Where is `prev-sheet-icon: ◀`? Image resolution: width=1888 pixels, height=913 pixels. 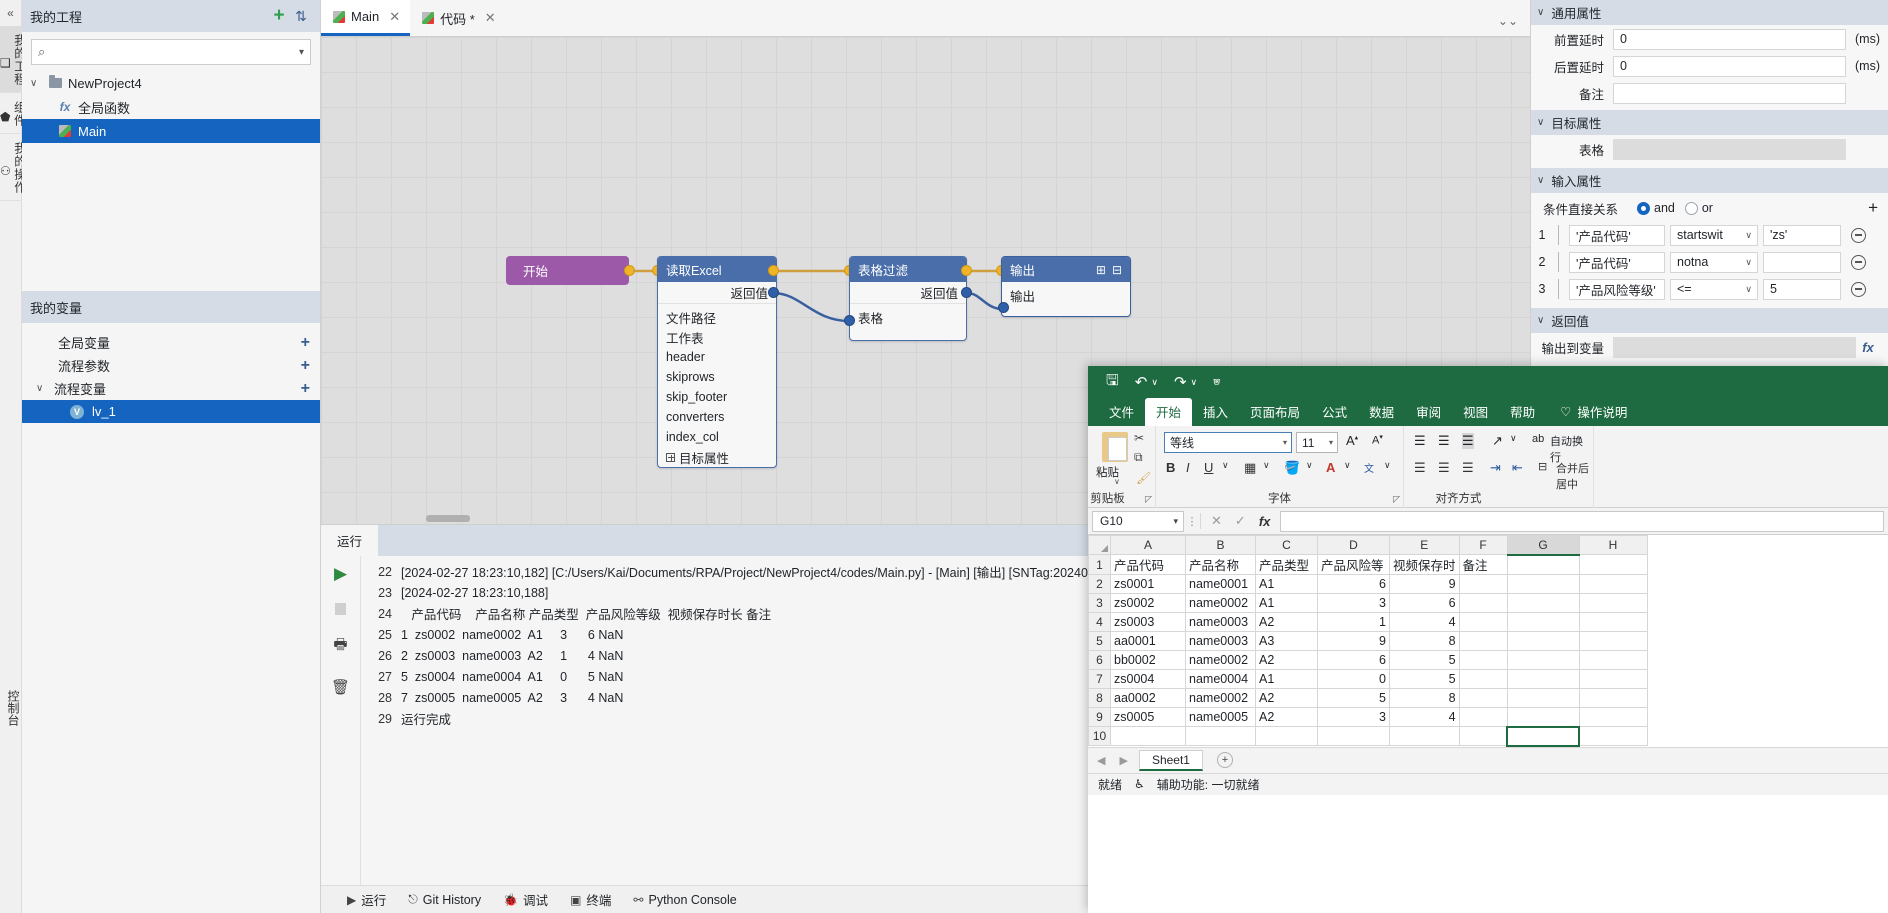
prev-sheet-icon: ◀ is located at coordinates (1101, 760).